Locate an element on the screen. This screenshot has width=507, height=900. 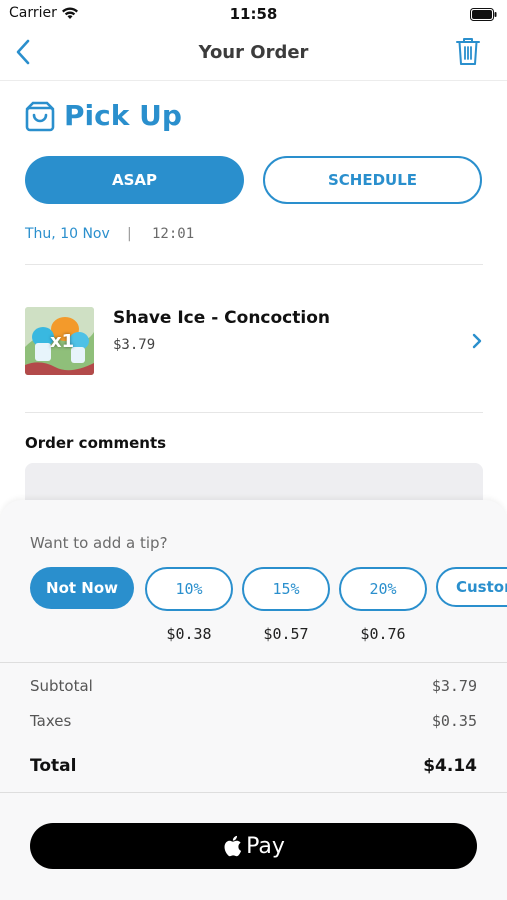
item-name: Shave Ice - Concoction is located at coordinates (221, 318).